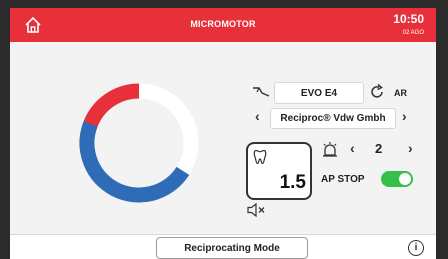 The image size is (448, 259). Describe the element at coordinates (257, 116) in the screenshot. I see `manufacturer-prev-button: ‹` at that location.